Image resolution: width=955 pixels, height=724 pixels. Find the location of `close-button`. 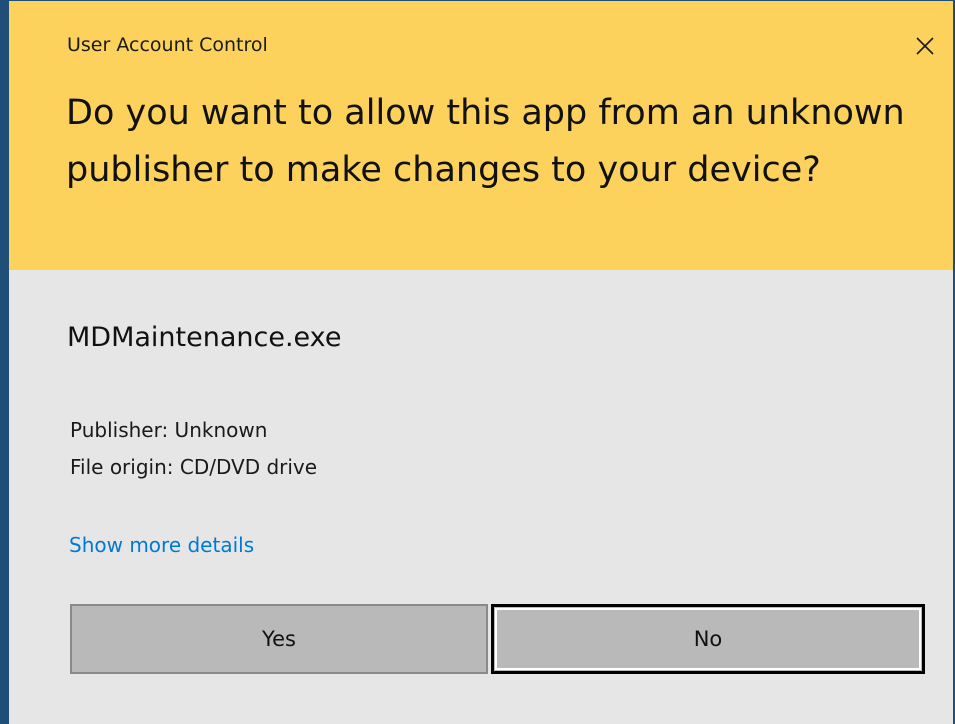

close-button is located at coordinates (925, 46).